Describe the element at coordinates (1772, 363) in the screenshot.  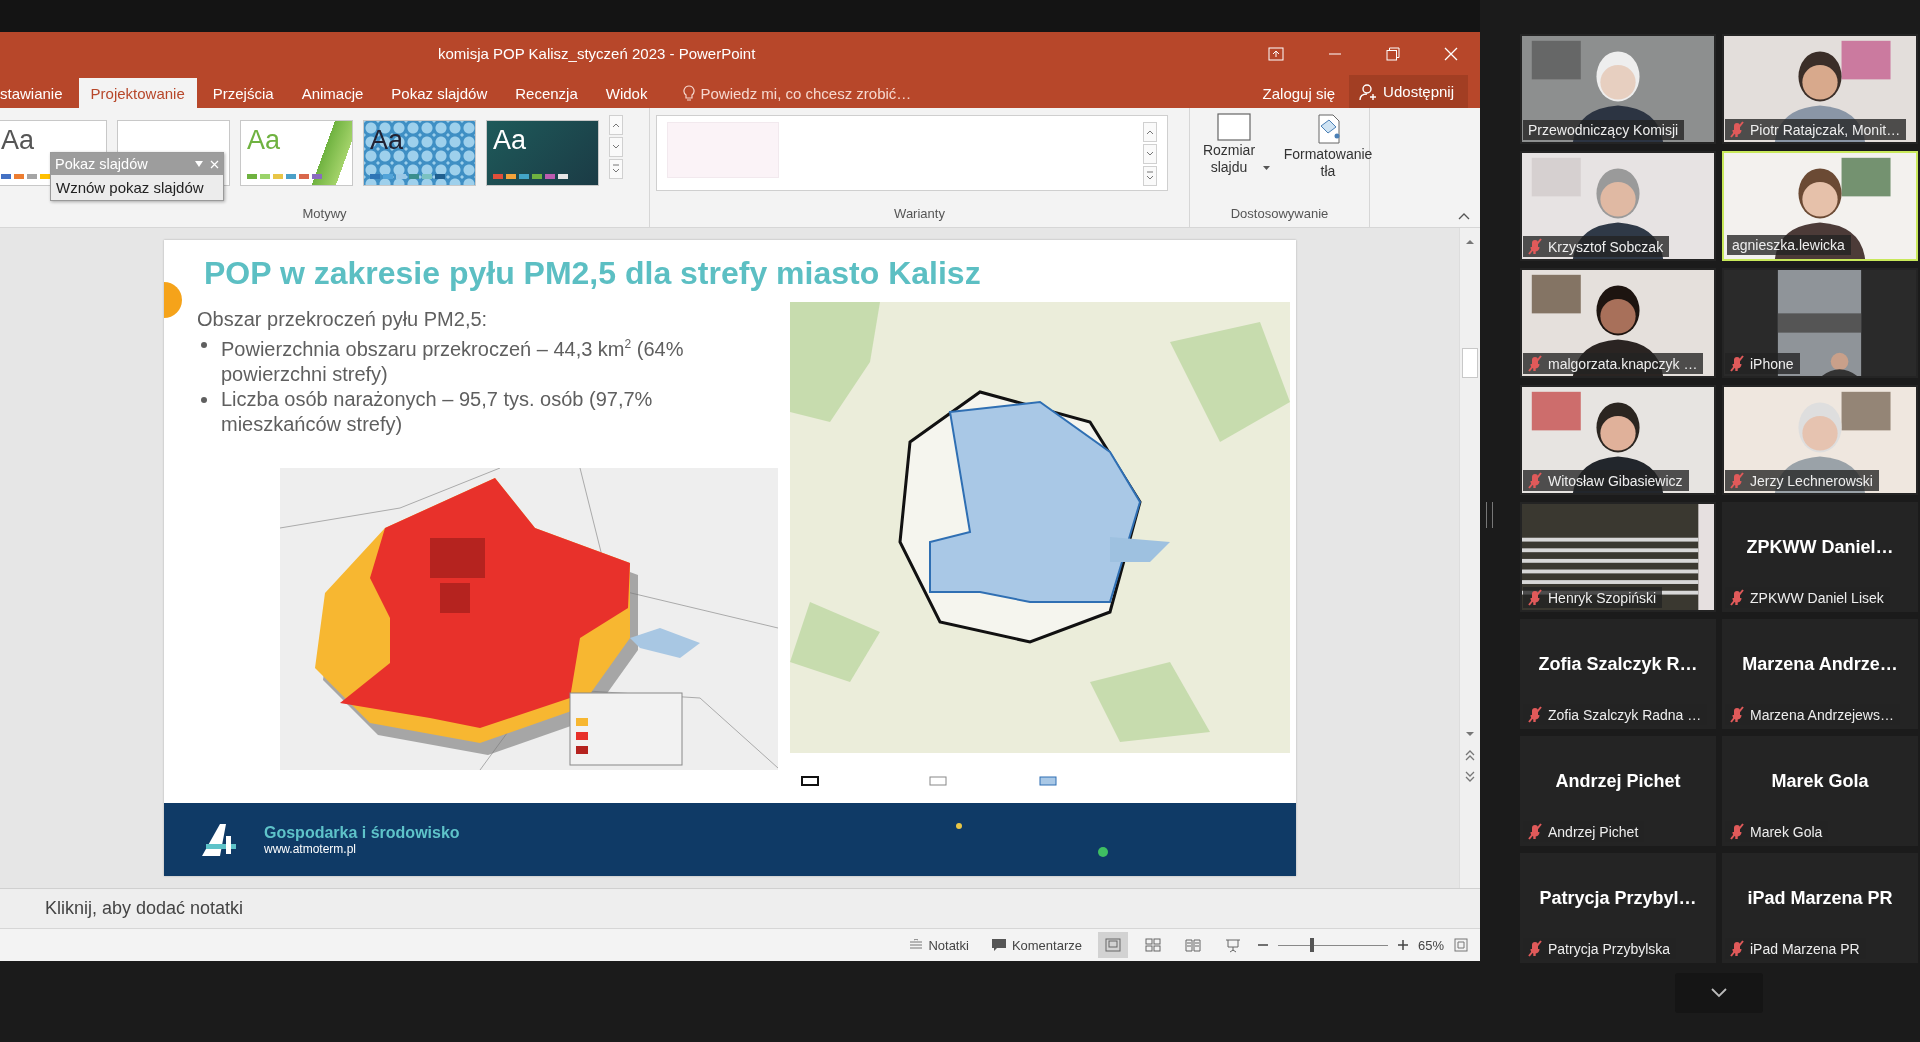
I see `participant-name: iPhone` at that location.